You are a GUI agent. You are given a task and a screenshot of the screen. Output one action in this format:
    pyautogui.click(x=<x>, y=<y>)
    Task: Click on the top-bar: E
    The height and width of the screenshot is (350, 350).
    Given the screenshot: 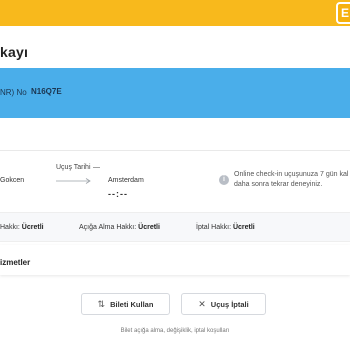 What is the action you would take?
    pyautogui.click(x=175, y=13)
    